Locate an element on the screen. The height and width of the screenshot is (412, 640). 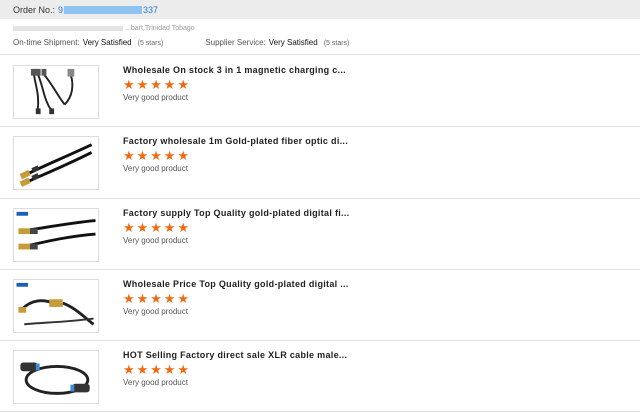
xlr-cable-image is located at coordinates (56, 377).